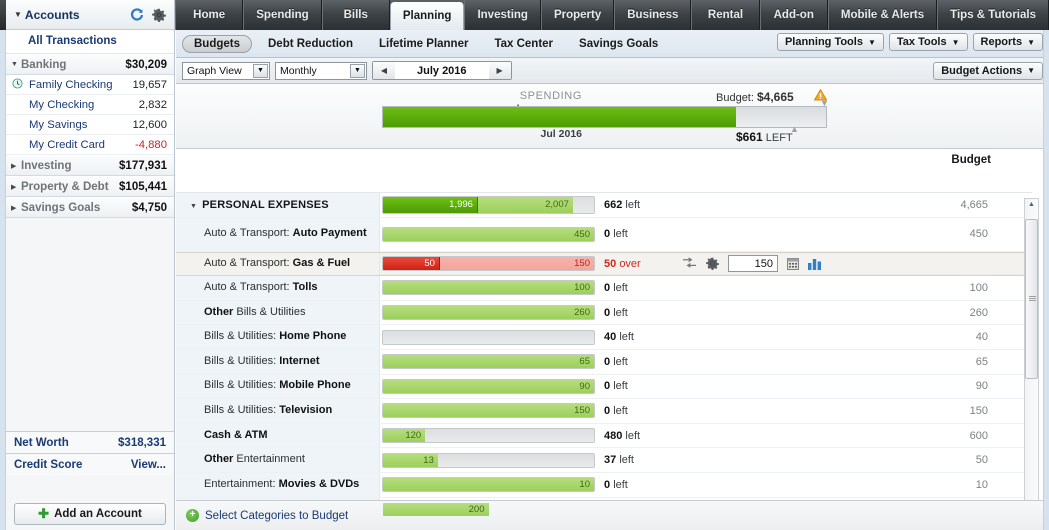 The width and height of the screenshot is (1049, 530). I want to click on budget-amount-cell: 450, so click(978, 234).